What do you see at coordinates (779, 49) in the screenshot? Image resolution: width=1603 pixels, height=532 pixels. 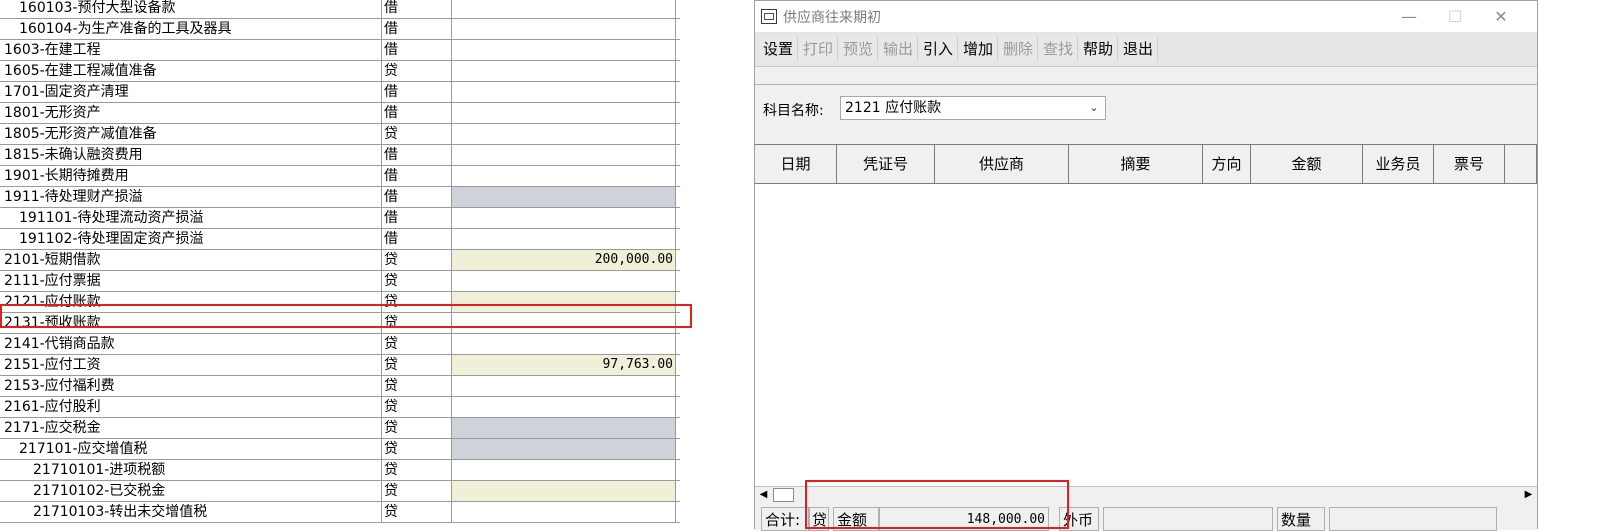 I see `toolbar-button: 设置` at bounding box center [779, 49].